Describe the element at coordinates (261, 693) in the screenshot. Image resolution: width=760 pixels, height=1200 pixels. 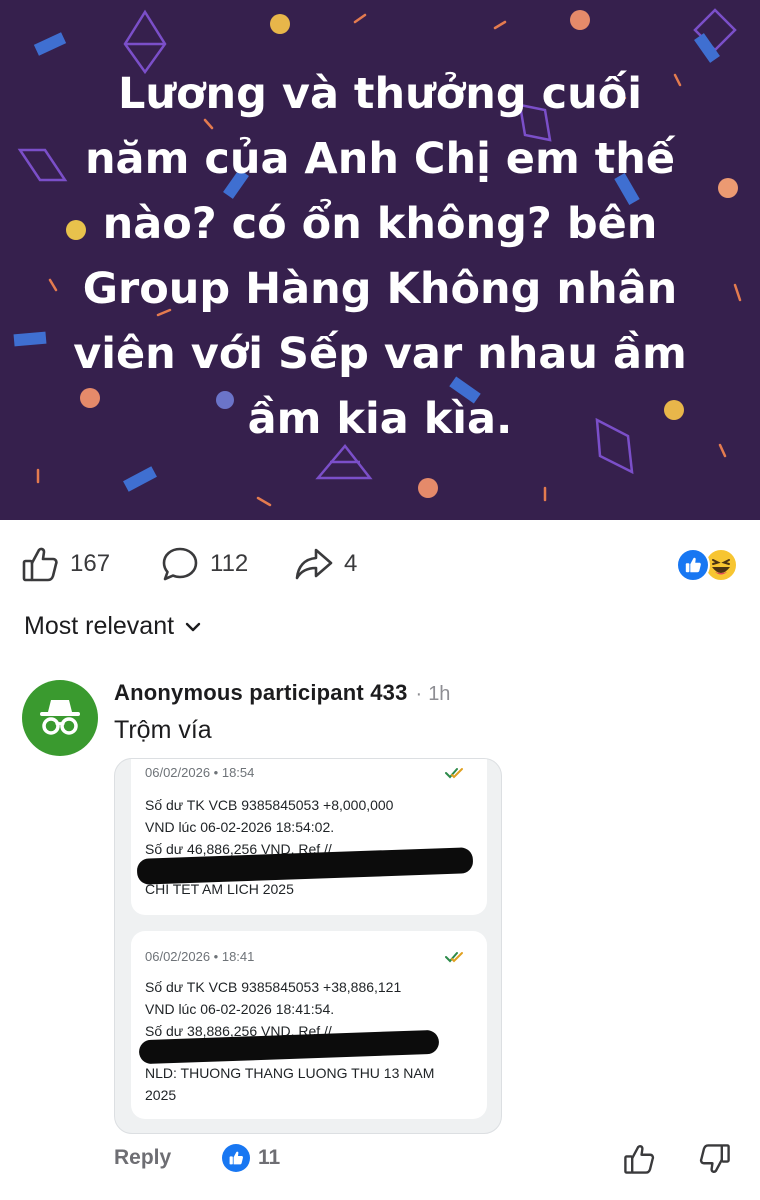
I see `comment-author: Anonymous participant 433` at that location.